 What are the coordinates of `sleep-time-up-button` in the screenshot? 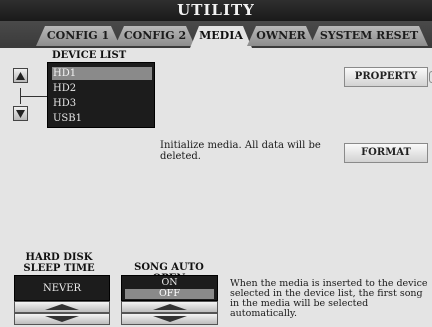 It's located at (62, 307).